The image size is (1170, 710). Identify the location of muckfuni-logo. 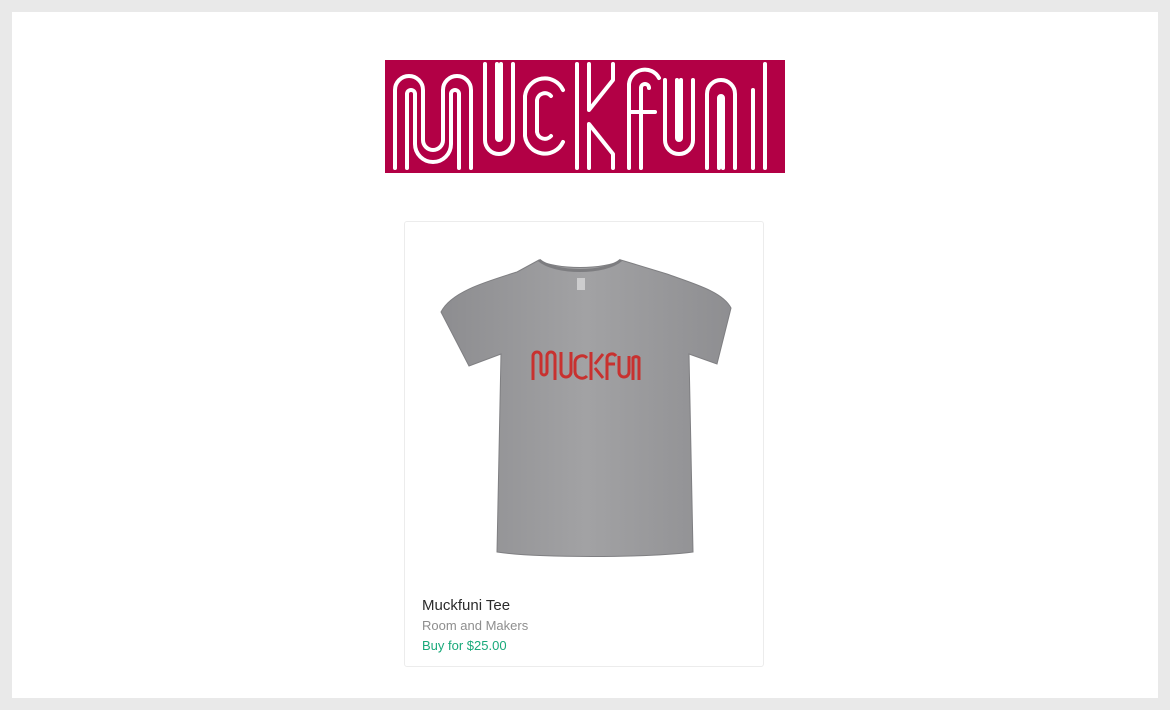
(585, 116).